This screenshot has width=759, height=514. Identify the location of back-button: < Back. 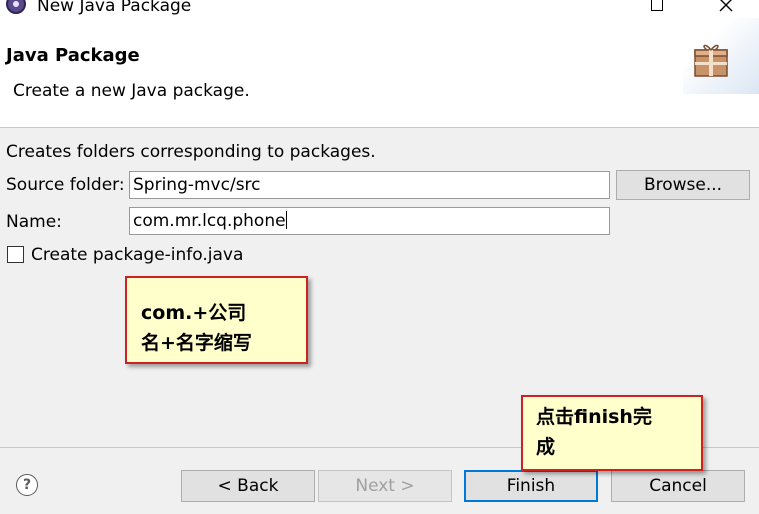
(248, 486).